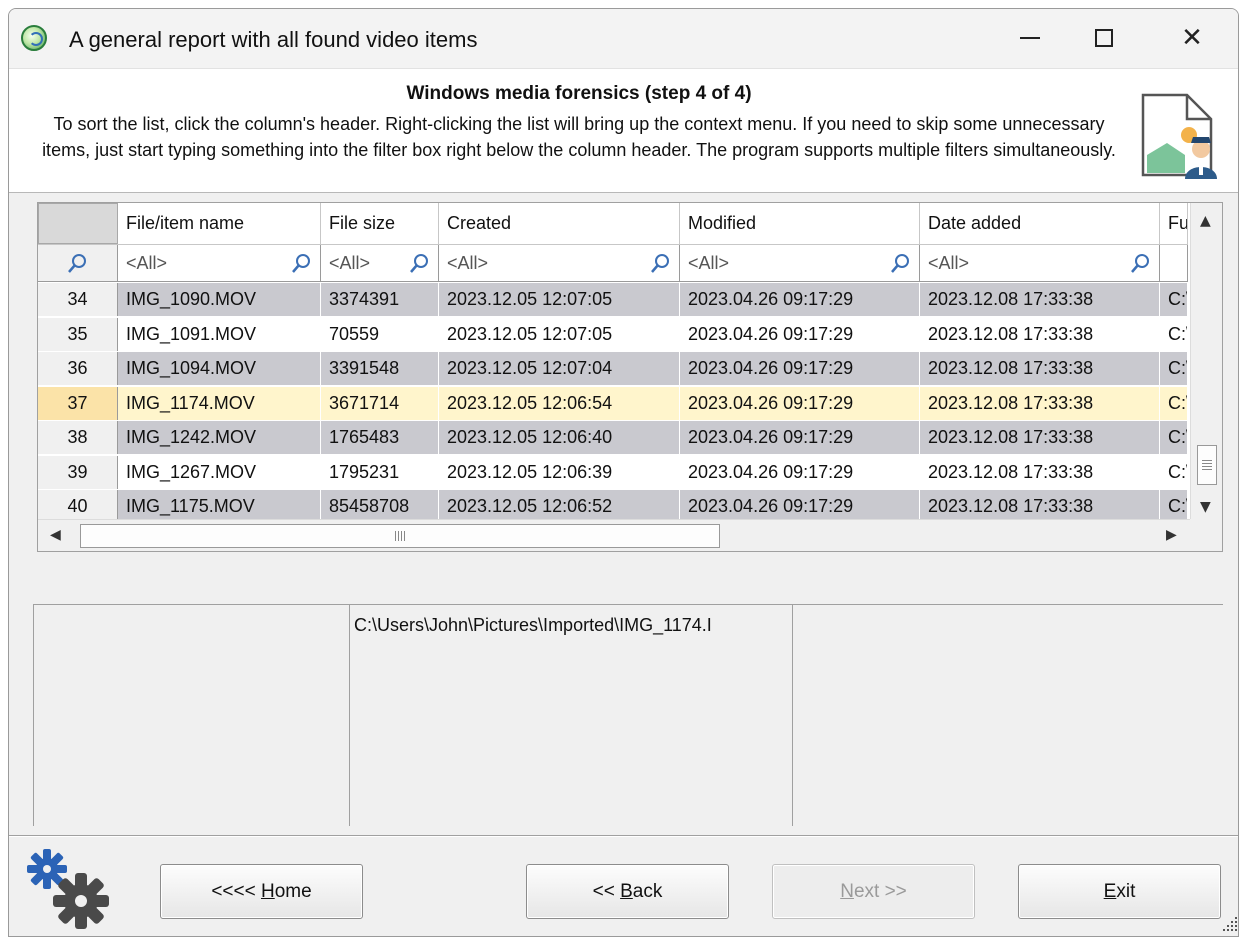 The width and height of the screenshot is (1245, 939). What do you see at coordinates (1205, 507) in the screenshot?
I see `scroll-down-icon: ▼` at bounding box center [1205, 507].